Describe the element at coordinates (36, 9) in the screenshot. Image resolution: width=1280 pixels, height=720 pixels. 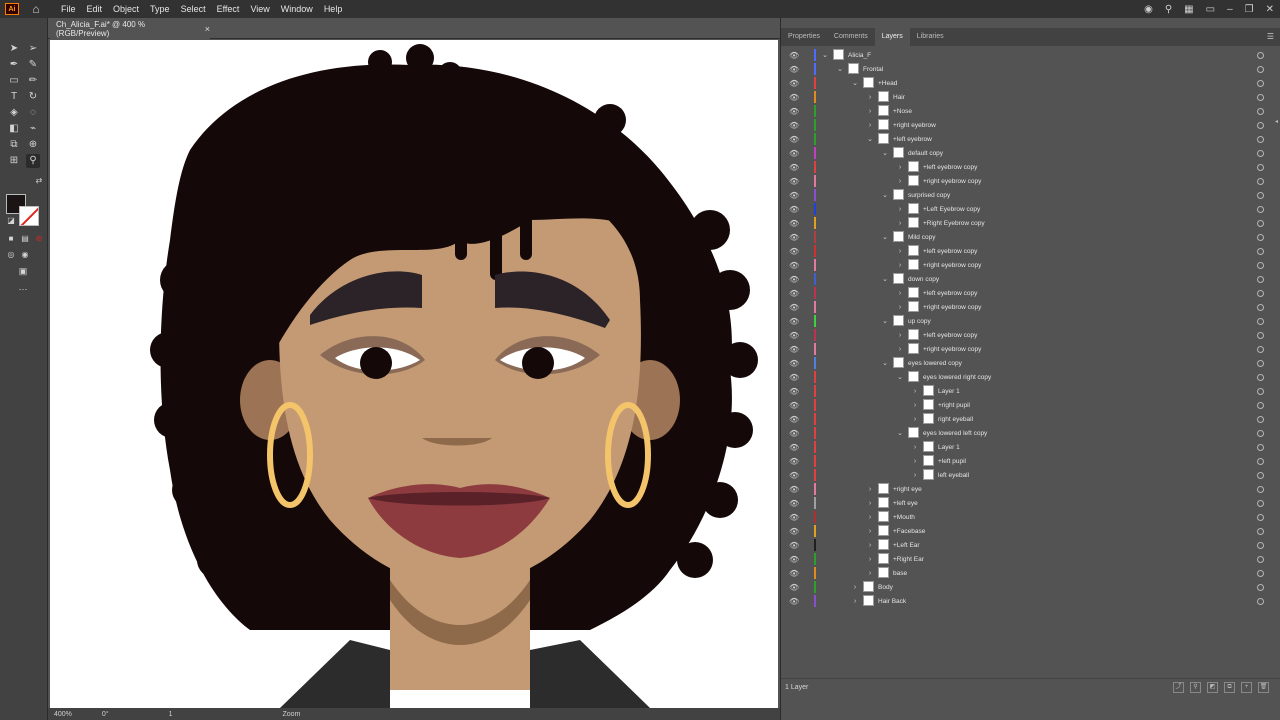
I see `home-icon: ⌂` at that location.